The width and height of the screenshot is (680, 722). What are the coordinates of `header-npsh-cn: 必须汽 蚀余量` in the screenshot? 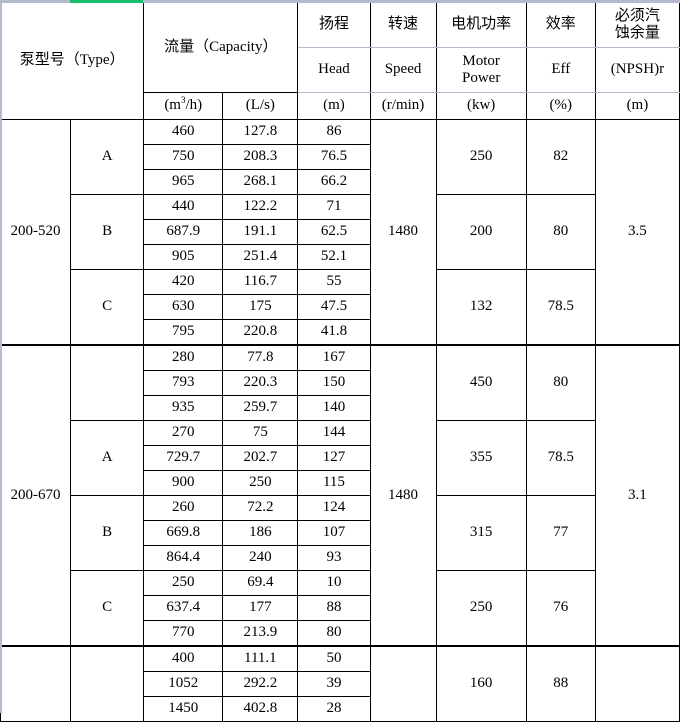 It's located at (637, 25).